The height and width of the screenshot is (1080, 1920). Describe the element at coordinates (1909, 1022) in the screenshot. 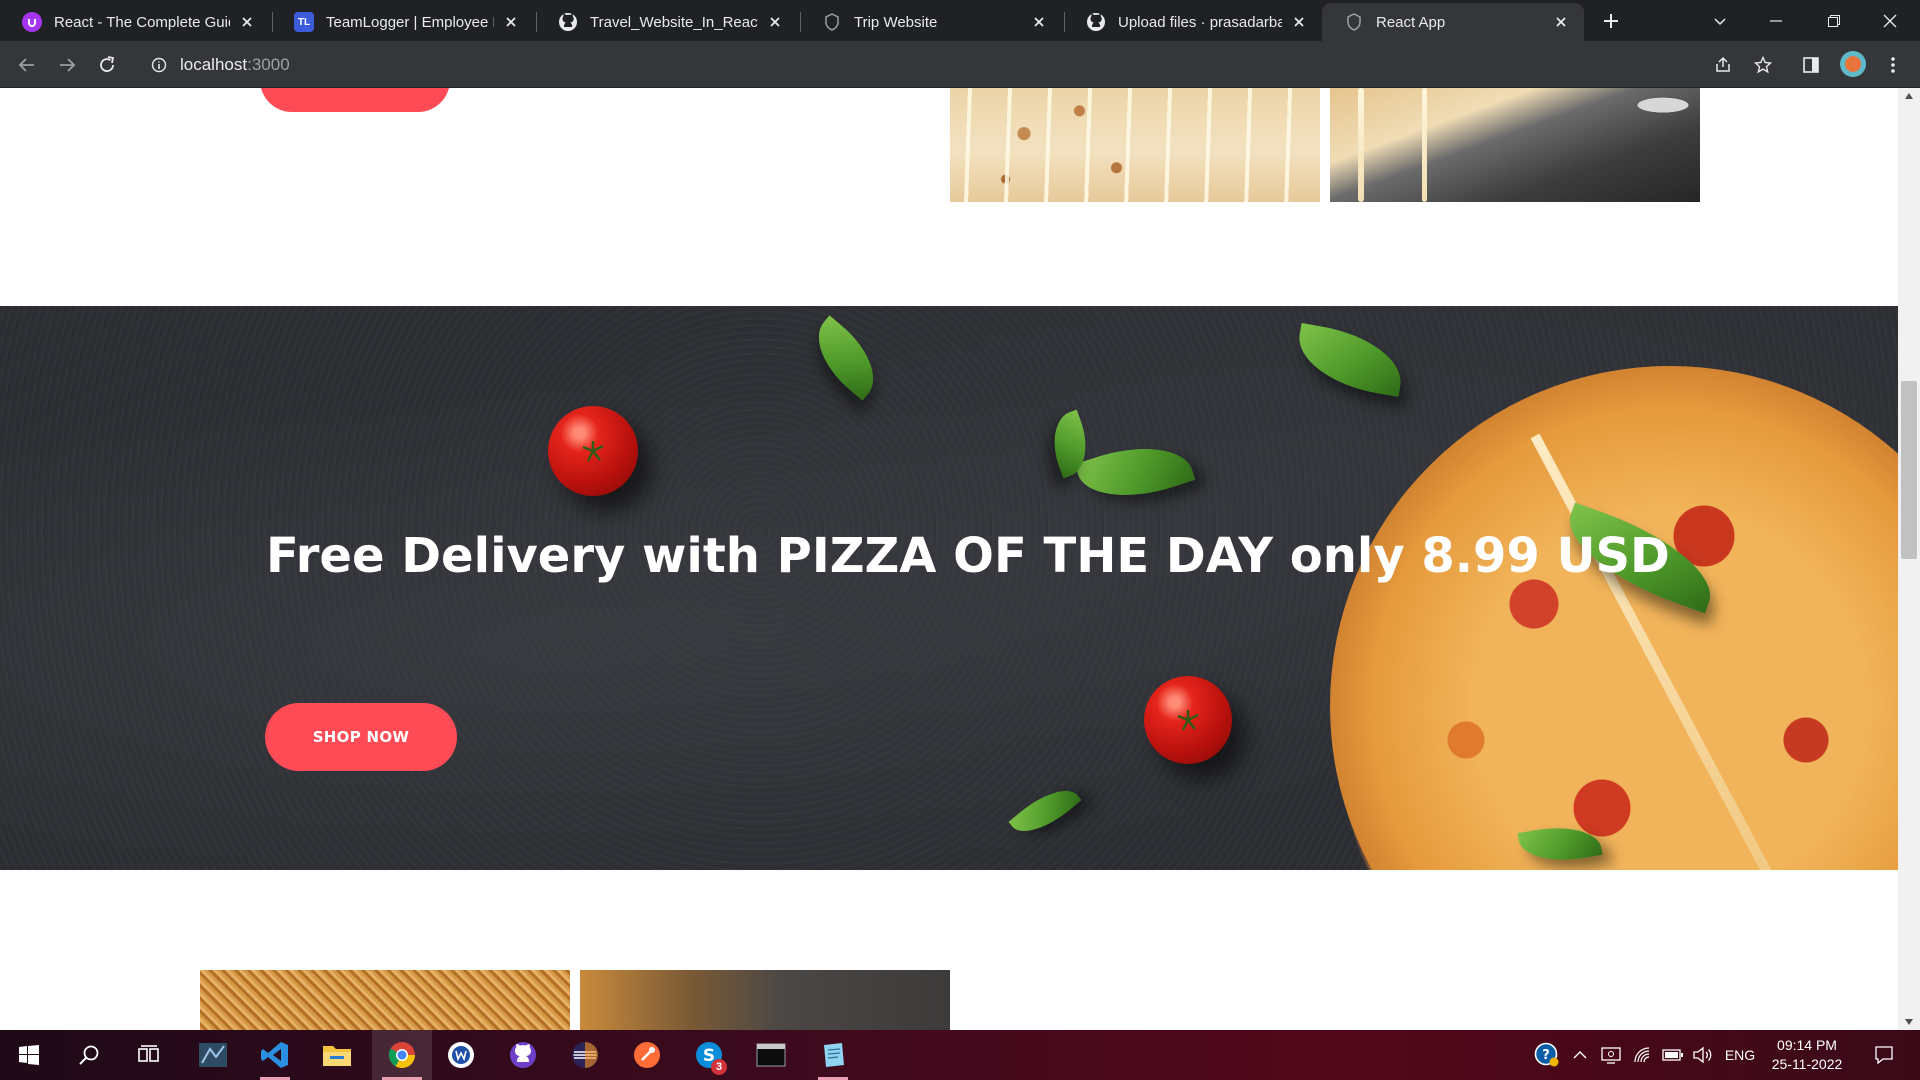

I see `scroll-down-arrow-icon` at that location.